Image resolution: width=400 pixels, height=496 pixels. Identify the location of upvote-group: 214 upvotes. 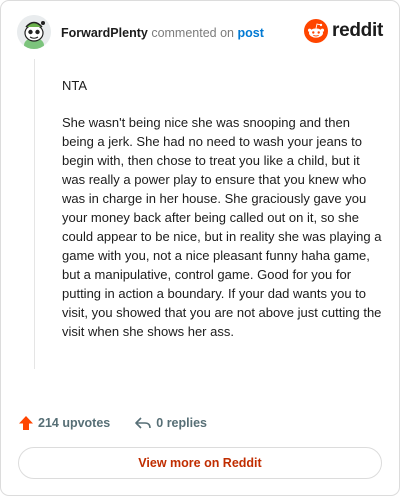
(64, 423).